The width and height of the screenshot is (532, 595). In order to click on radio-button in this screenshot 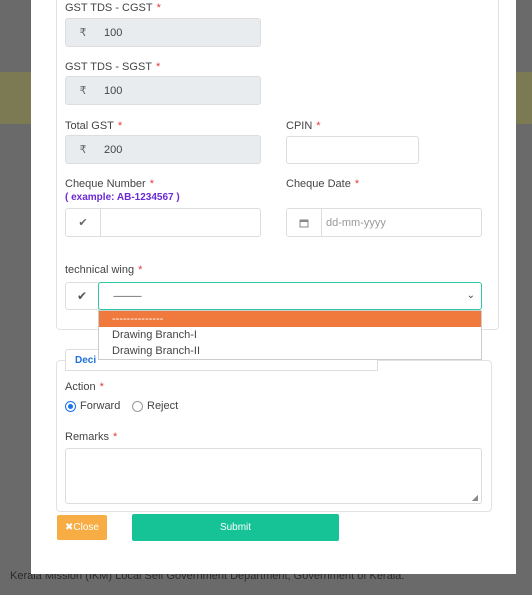, I will do `click(137, 406)`.